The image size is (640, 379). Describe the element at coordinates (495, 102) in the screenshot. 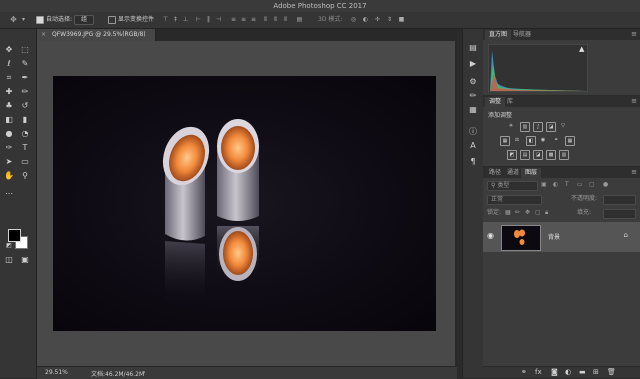

I see `tab-adjustments: 调整` at that location.